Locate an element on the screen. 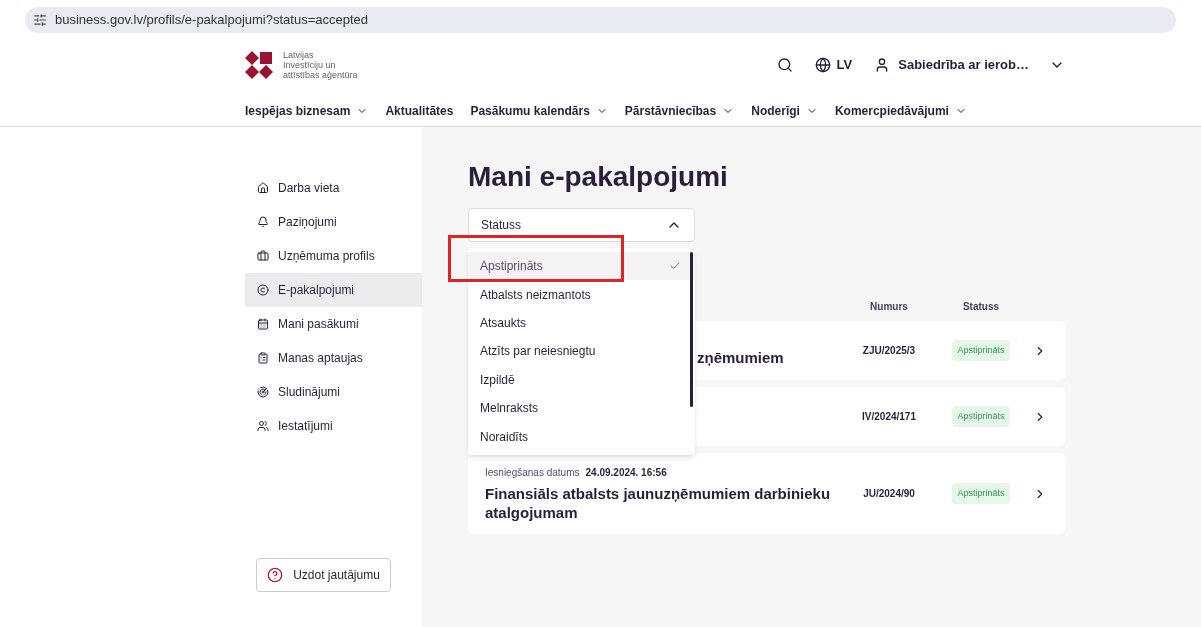 Image resolution: width=1201 pixels, height=627 pixels. globe-icon is located at coordinates (822, 65).